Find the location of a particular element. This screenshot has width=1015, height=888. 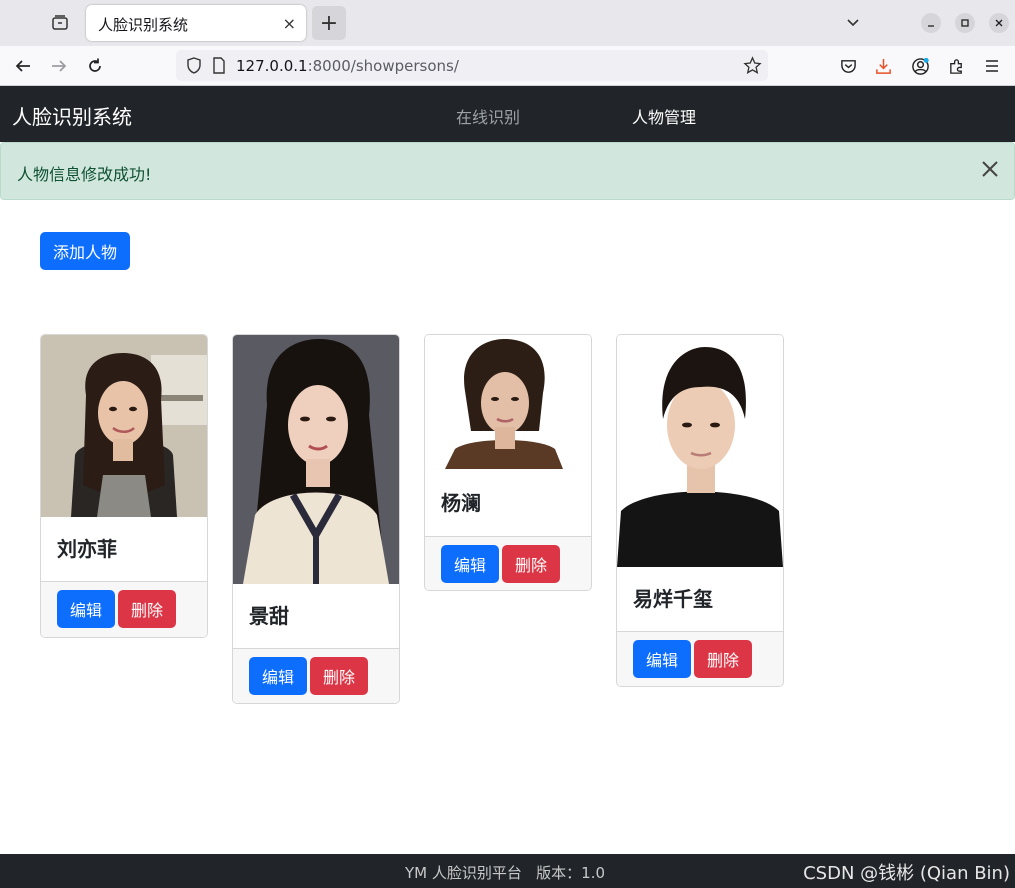

person-card: 杨澜 编辑 删除 is located at coordinates (508, 462).